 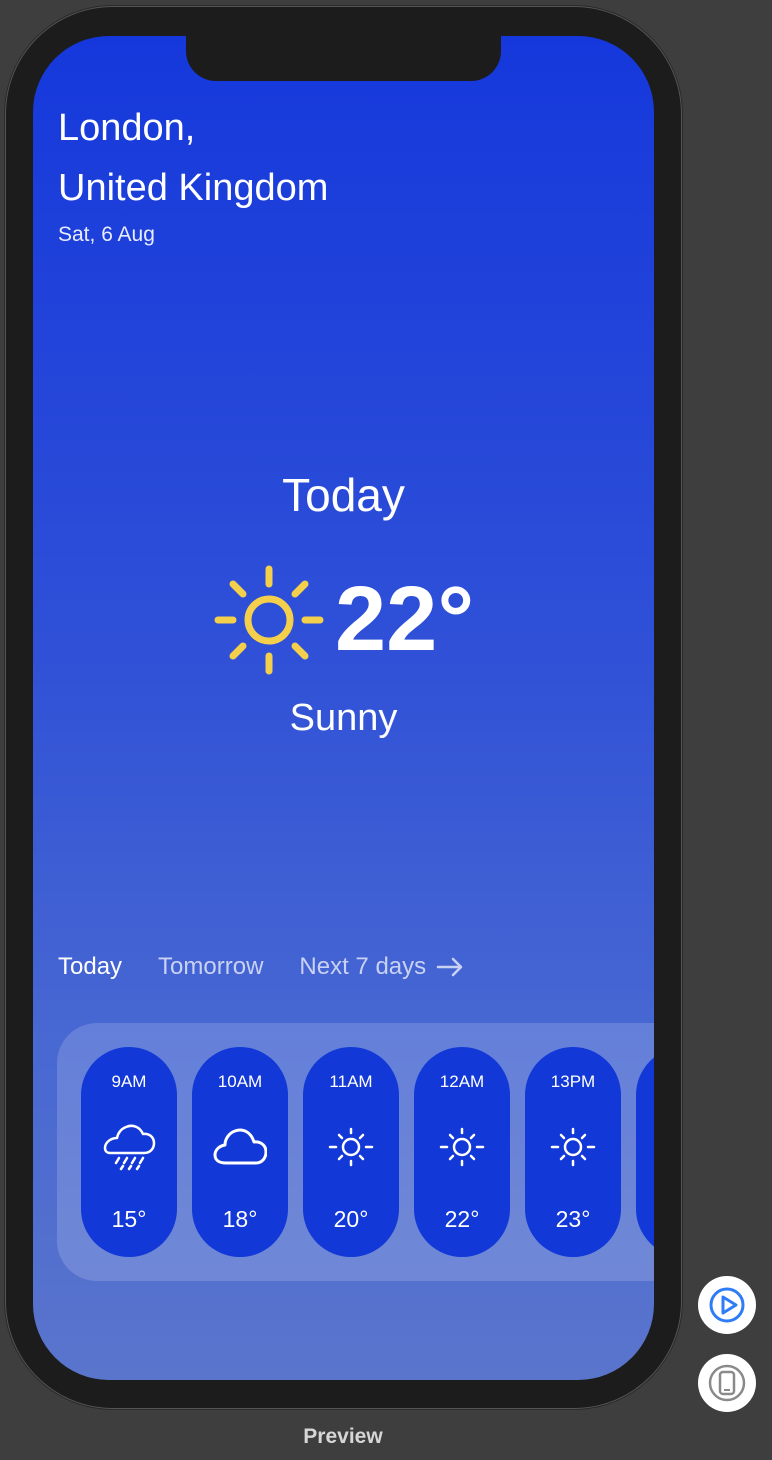 What do you see at coordinates (645, 1152) in the screenshot?
I see `hourly-card-partial` at bounding box center [645, 1152].